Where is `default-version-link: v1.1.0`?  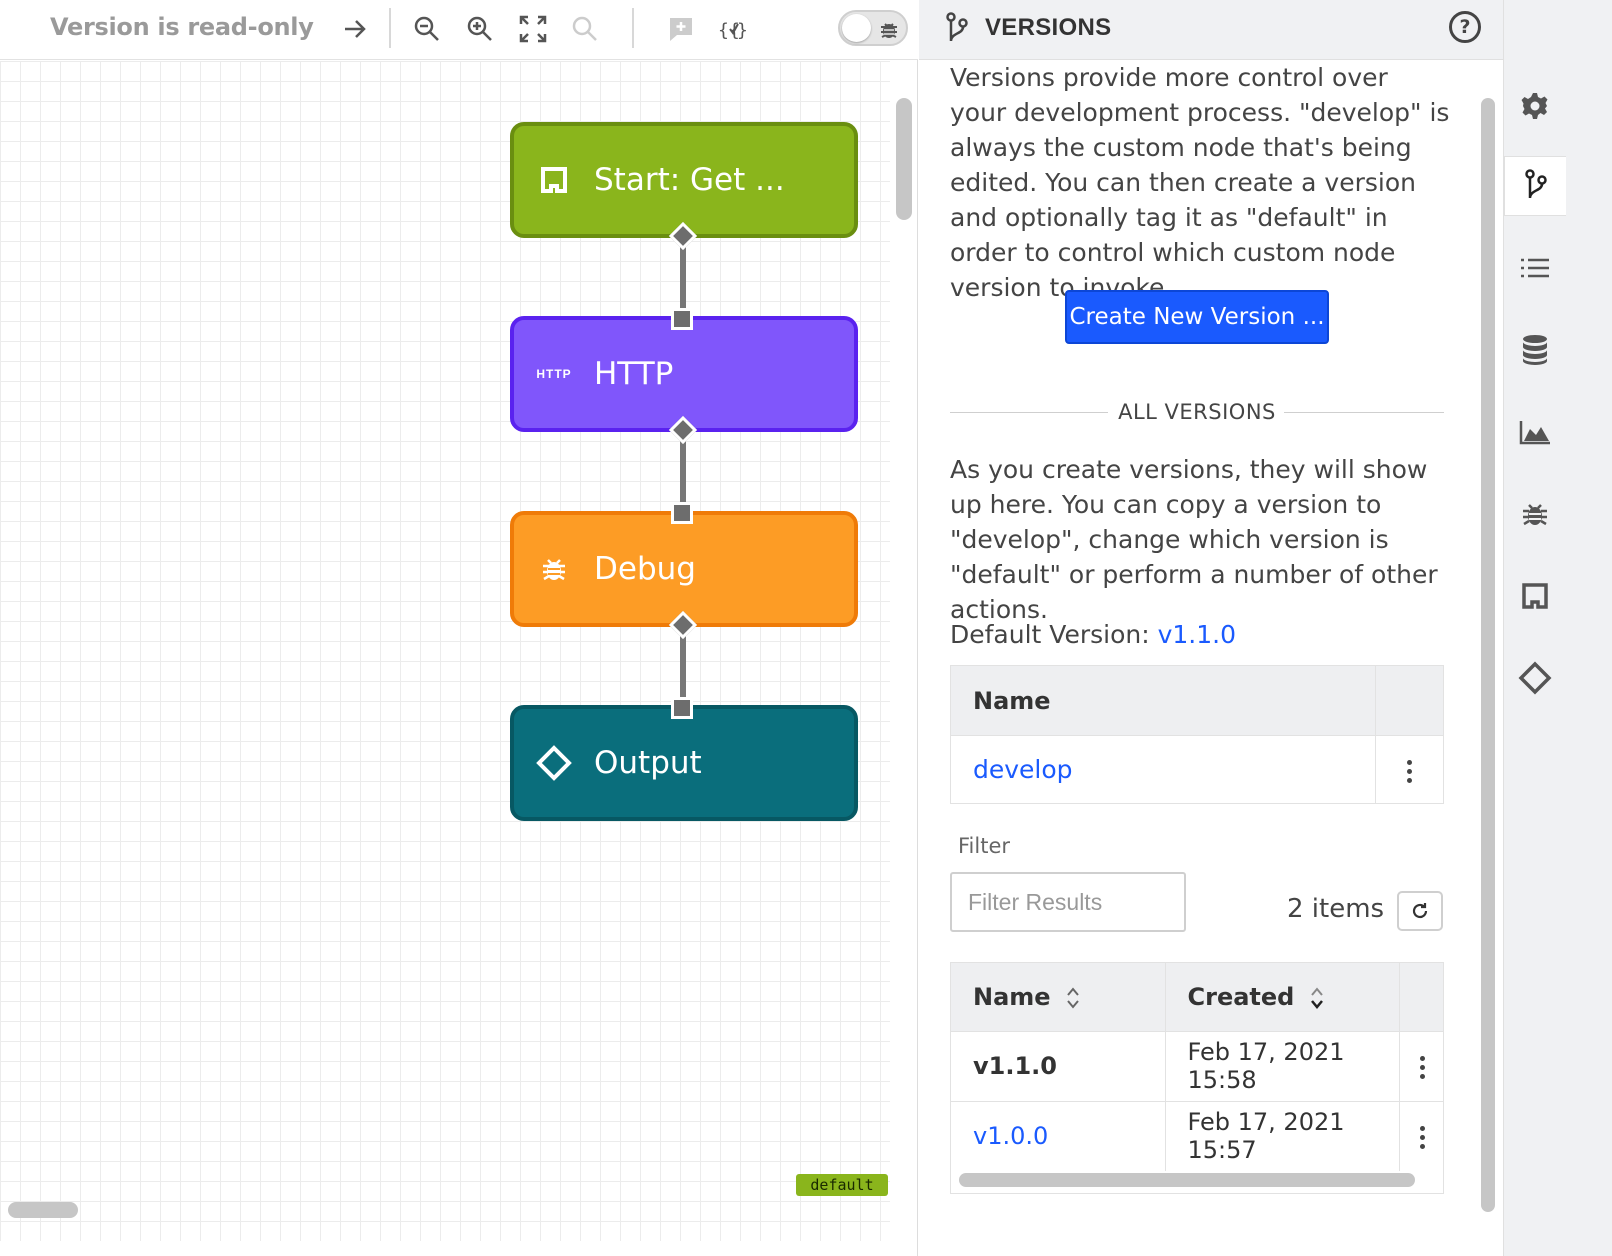 default-version-link: v1.1.0 is located at coordinates (1197, 634).